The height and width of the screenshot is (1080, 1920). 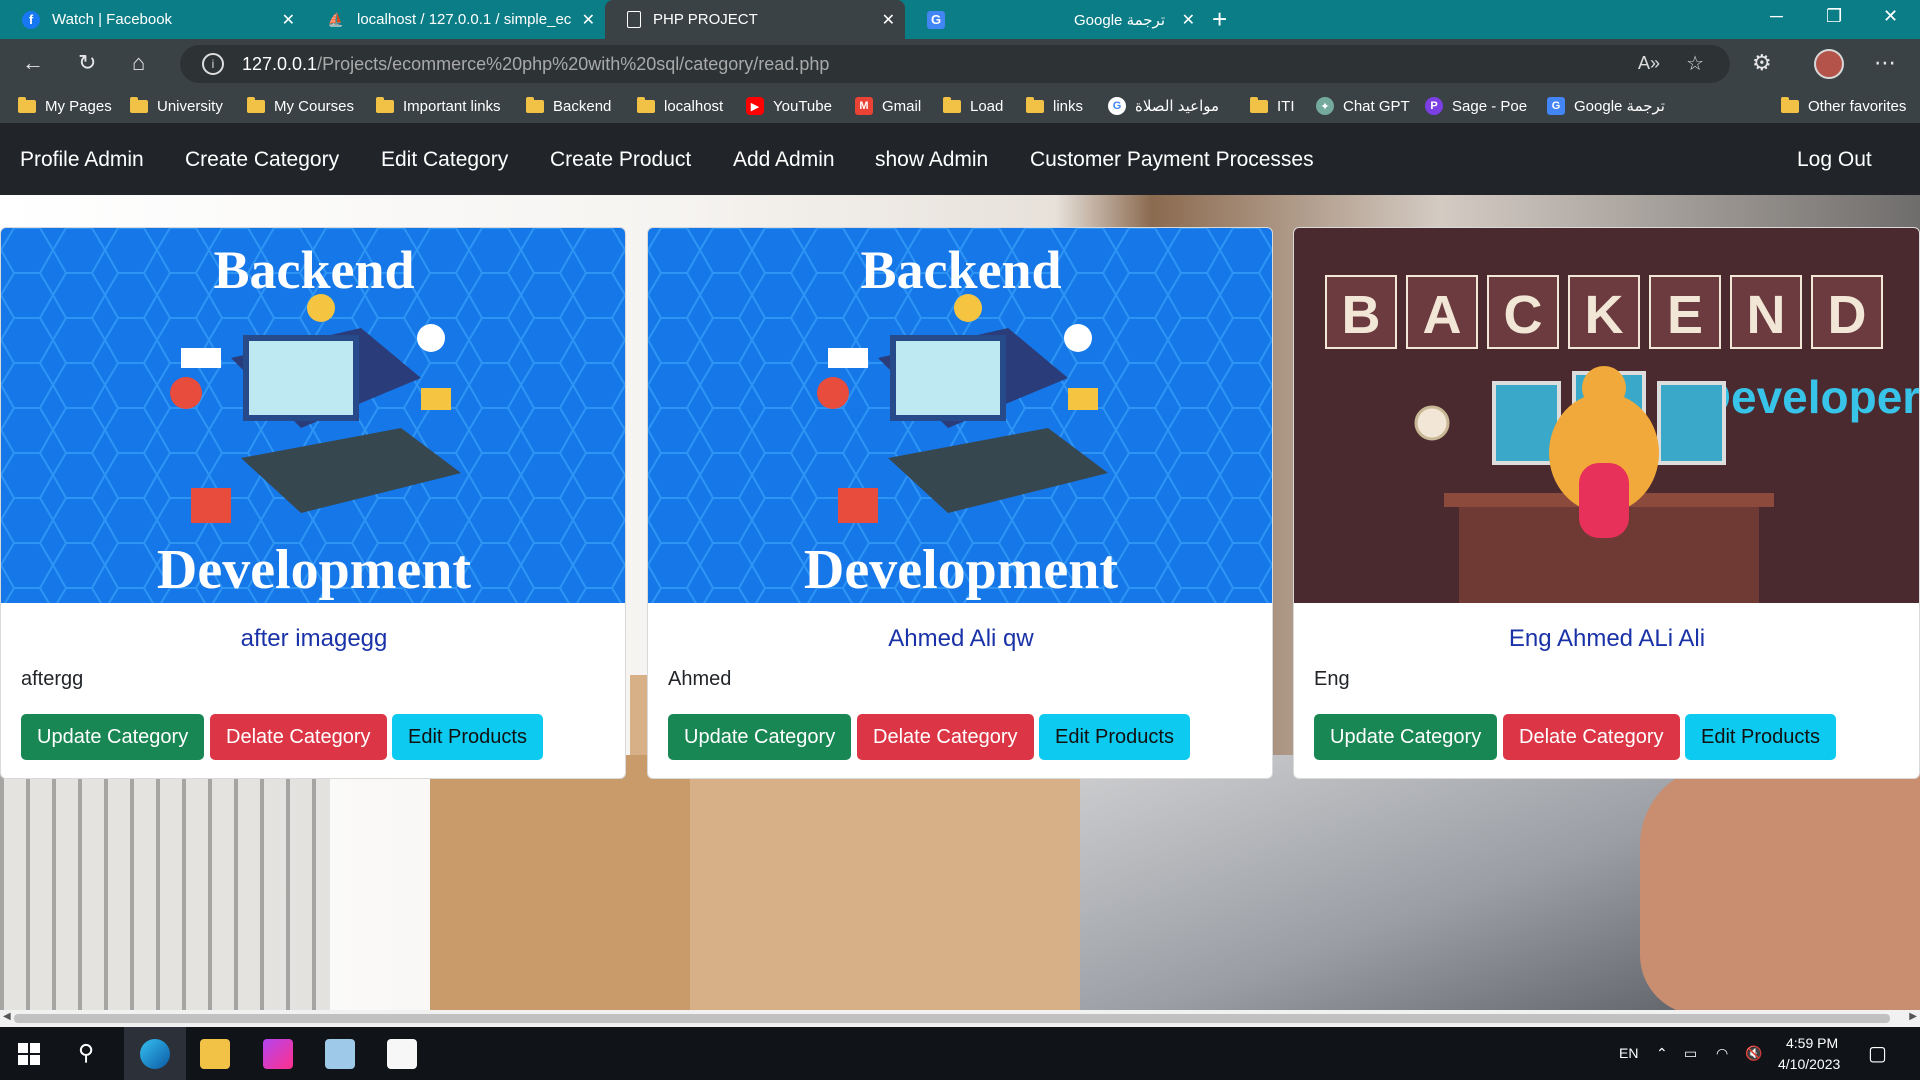 What do you see at coordinates (65, 106) in the screenshot?
I see `favorite-item: My Pages` at bounding box center [65, 106].